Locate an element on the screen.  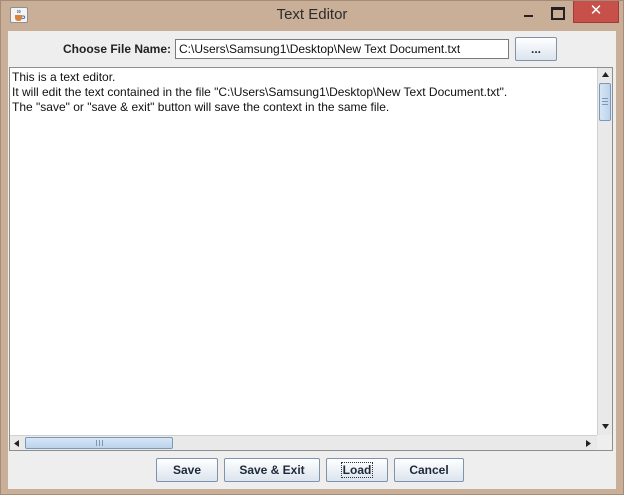
vertical-scroll-thumb is located at coordinates (605, 102).